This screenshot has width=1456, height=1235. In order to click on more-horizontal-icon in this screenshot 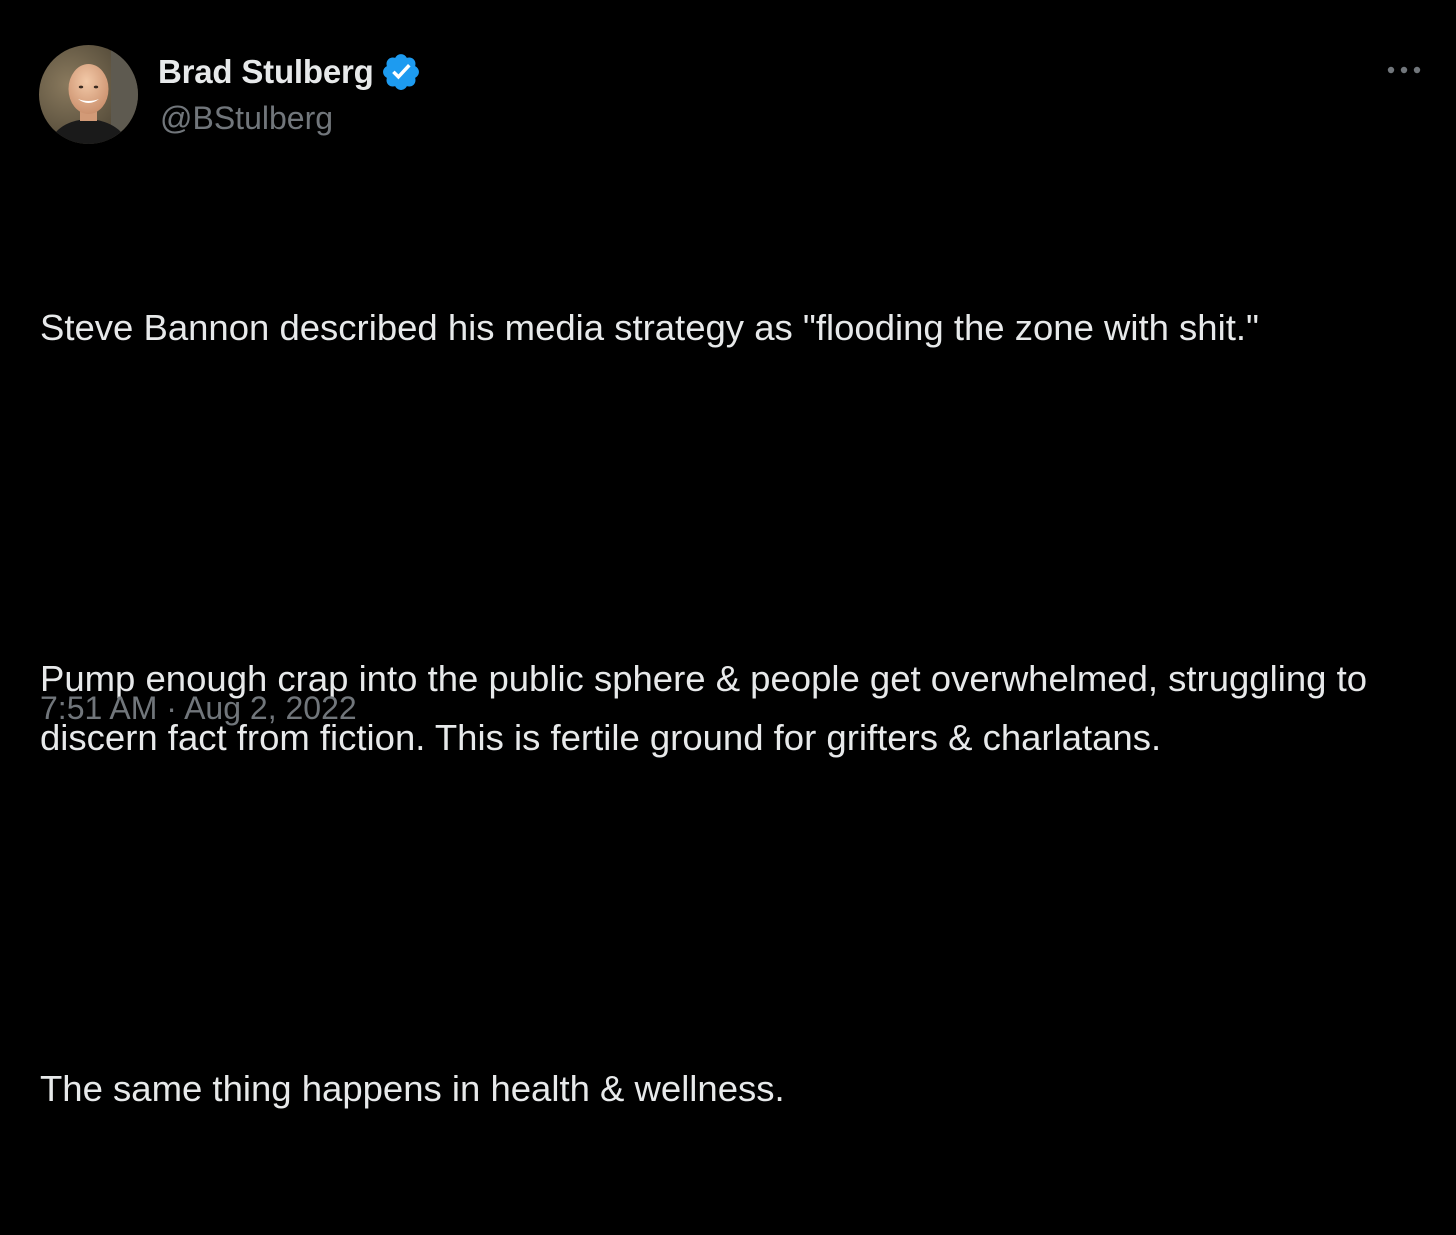, I will do `click(1404, 70)`.